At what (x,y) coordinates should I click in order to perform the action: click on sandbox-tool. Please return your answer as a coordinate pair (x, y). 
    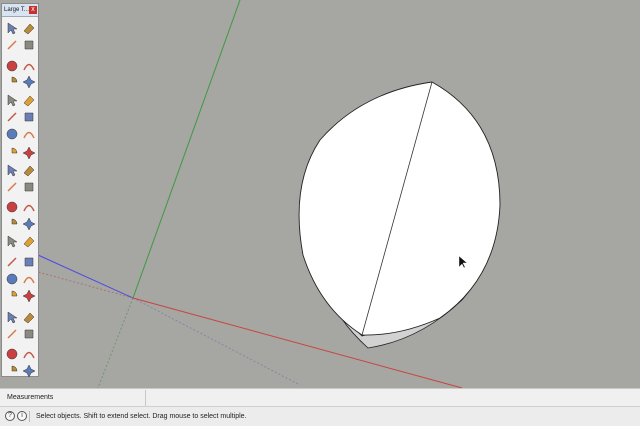
    Looking at the image, I should click on (29, 334).